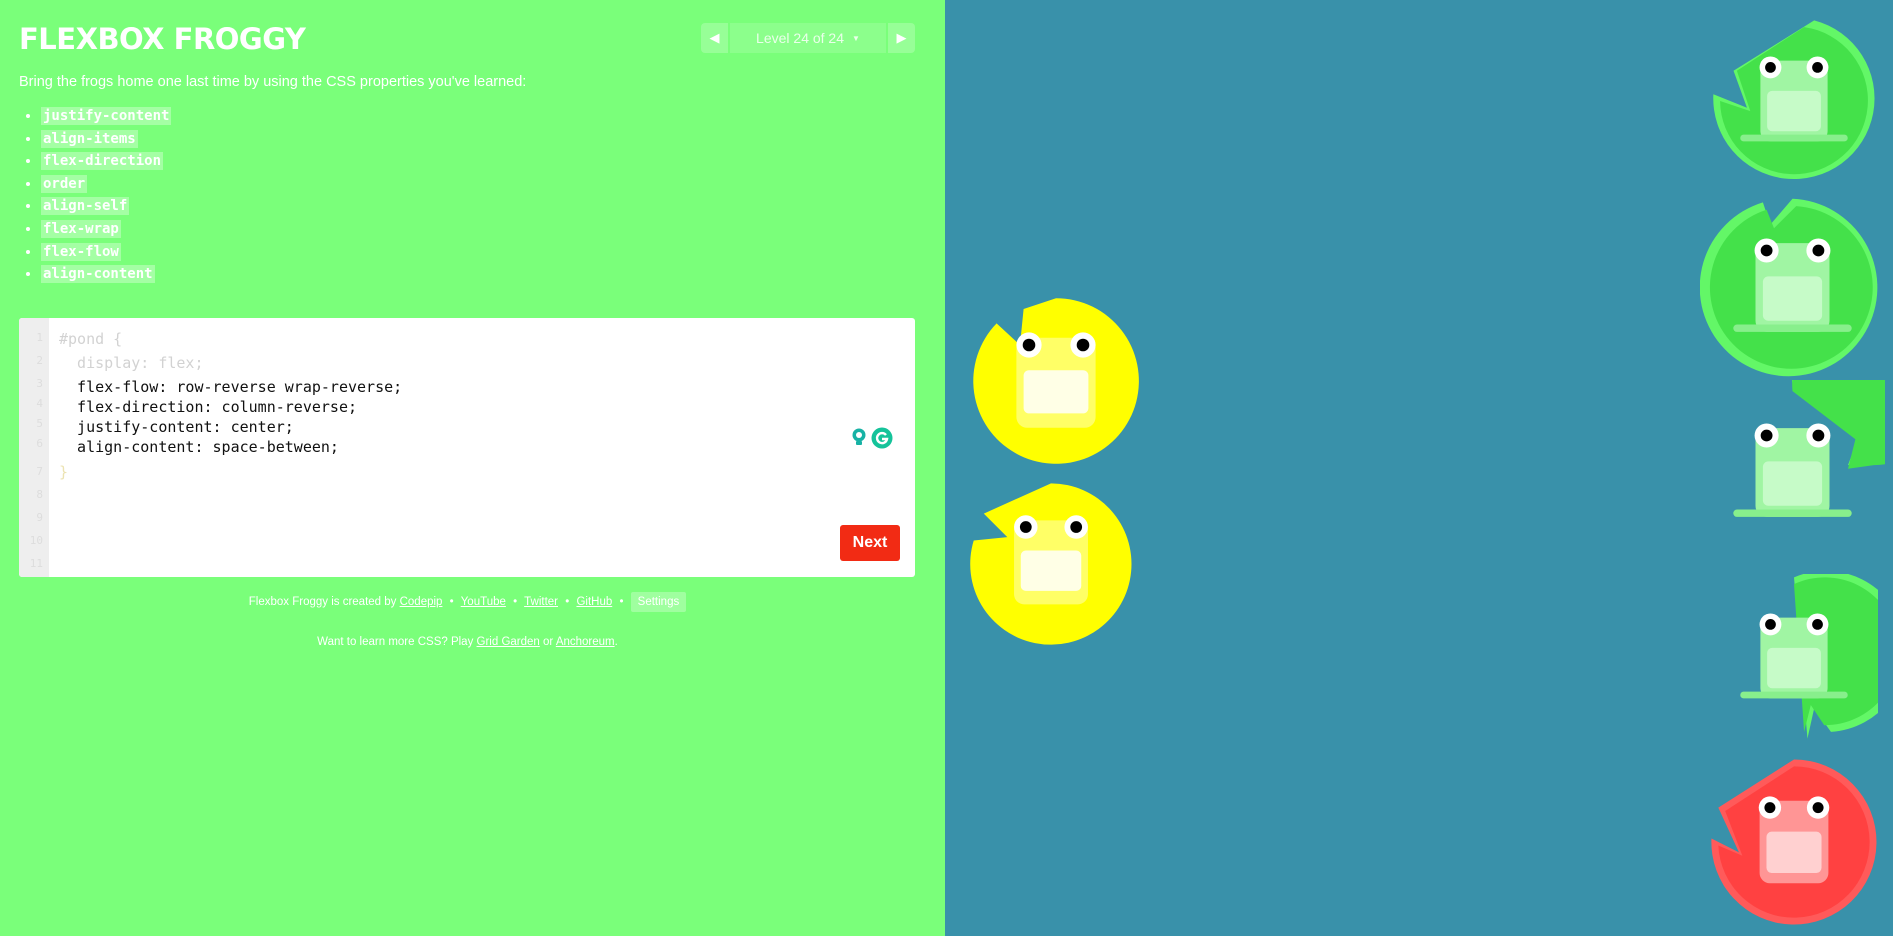 The width and height of the screenshot is (1893, 936). I want to click on line-number: 7, so click(39, 471).